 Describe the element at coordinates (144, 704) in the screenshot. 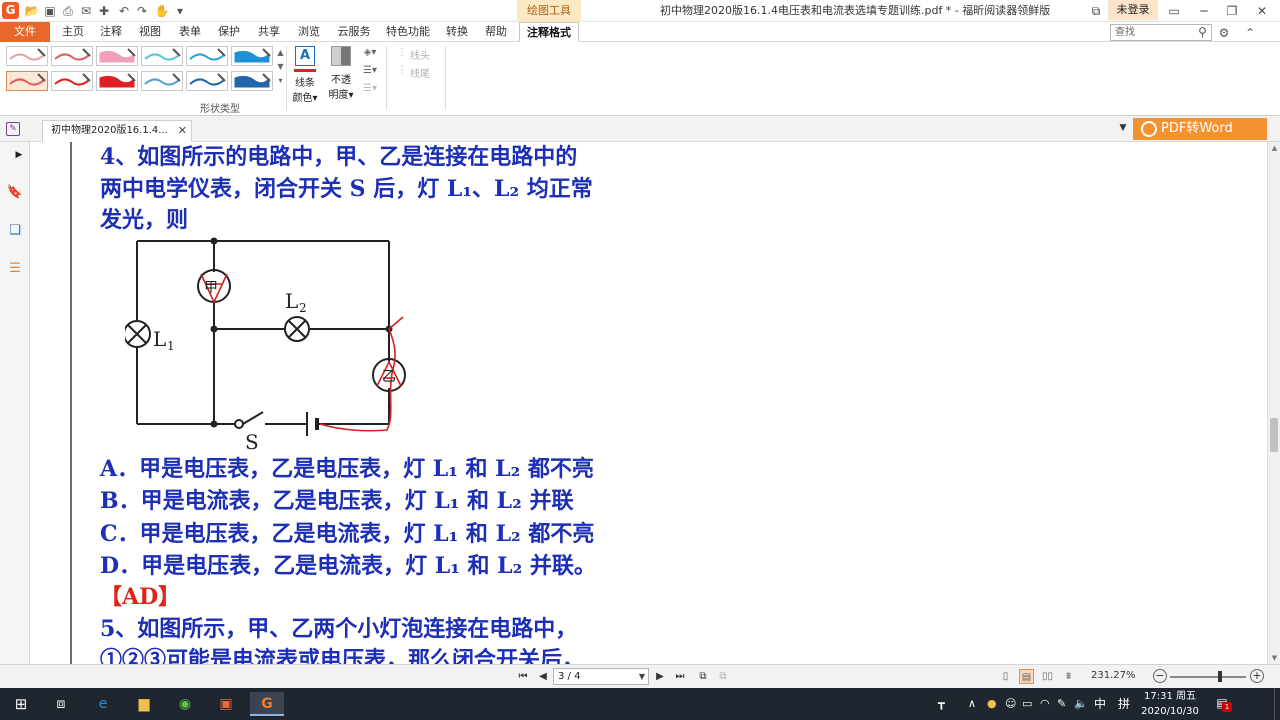

I see `file-explorer-icon: ▆` at that location.